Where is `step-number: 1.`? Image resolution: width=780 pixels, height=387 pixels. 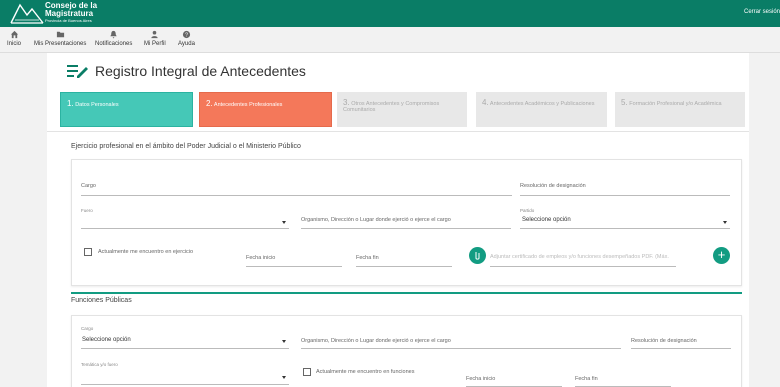
step-number: 1. is located at coordinates (70, 103).